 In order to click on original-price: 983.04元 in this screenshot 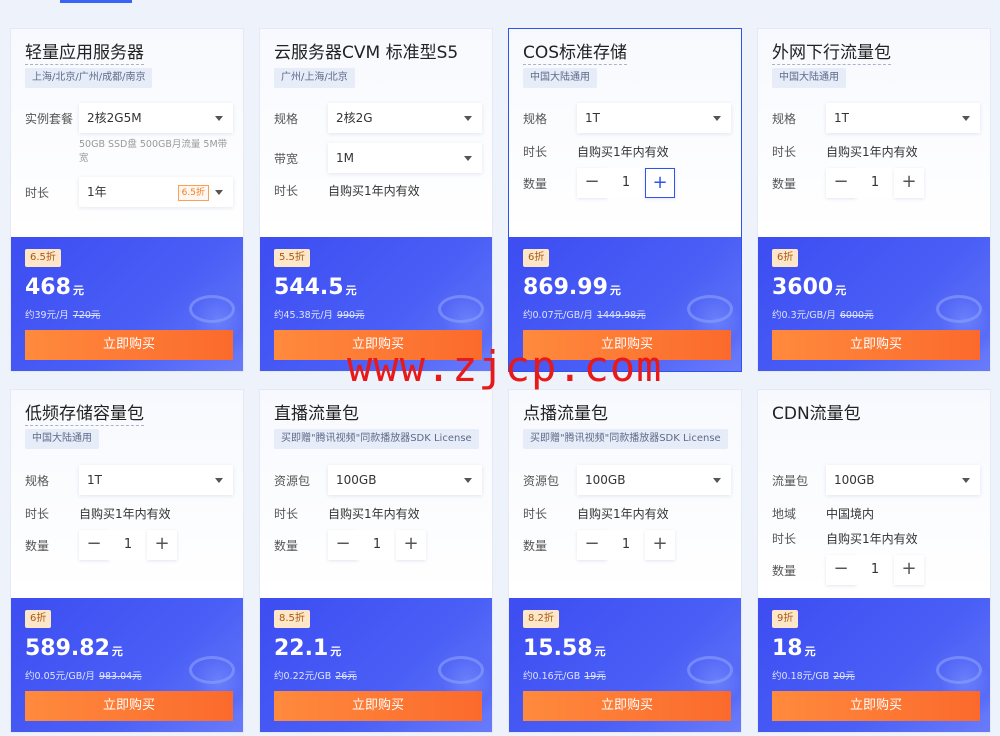, I will do `click(120, 676)`.